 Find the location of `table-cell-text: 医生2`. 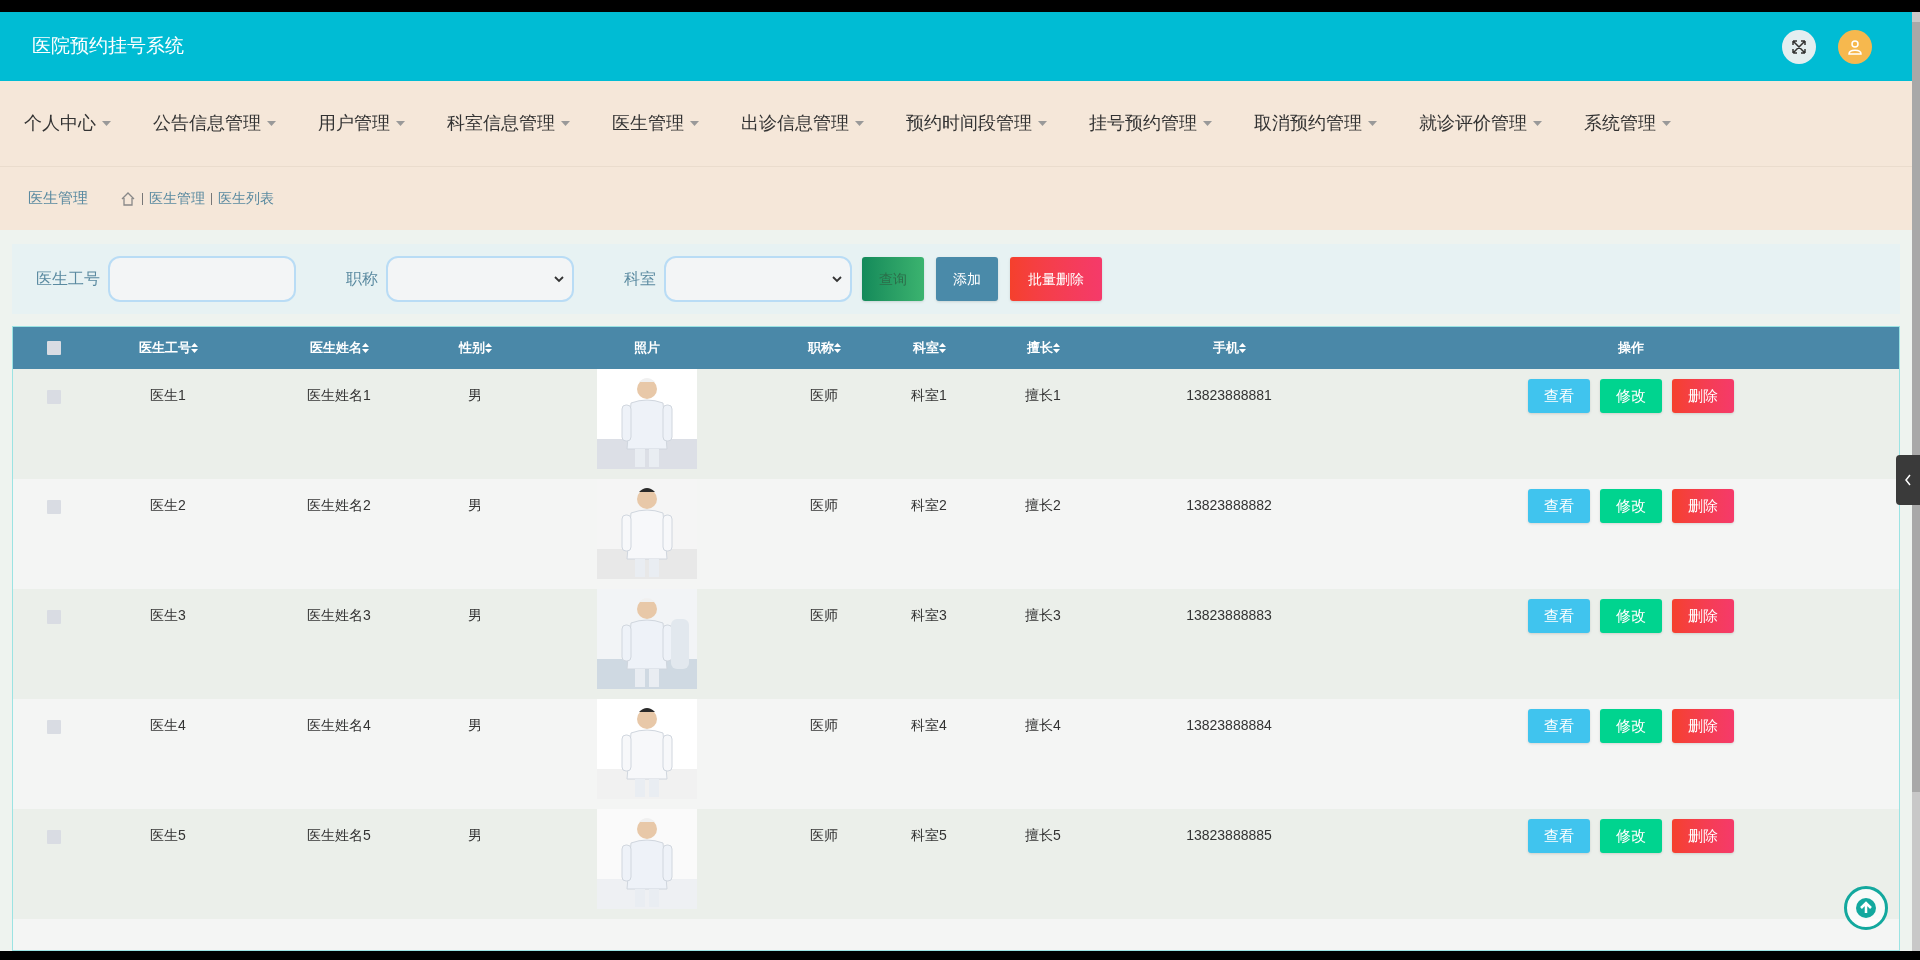

table-cell-text: 医生2 is located at coordinates (168, 505).